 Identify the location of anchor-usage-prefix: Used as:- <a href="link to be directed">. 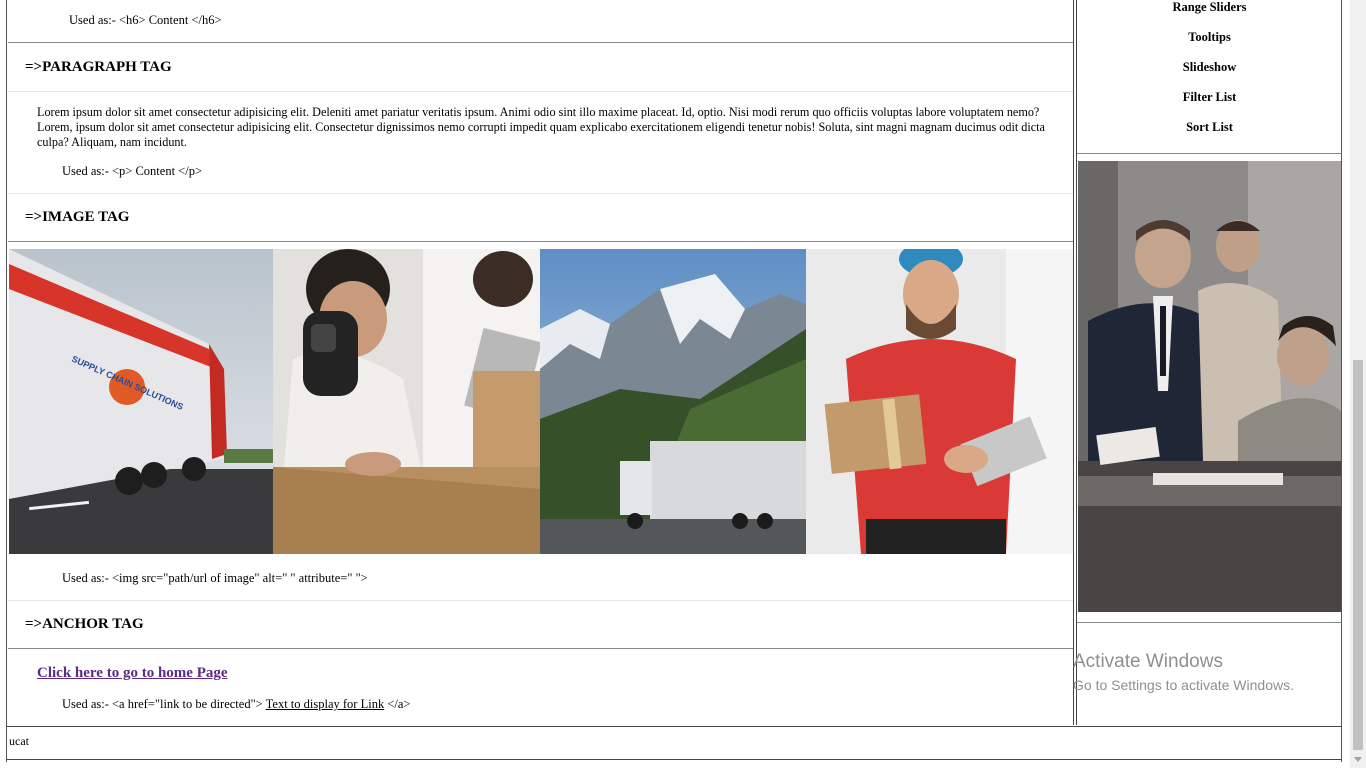
(162, 704).